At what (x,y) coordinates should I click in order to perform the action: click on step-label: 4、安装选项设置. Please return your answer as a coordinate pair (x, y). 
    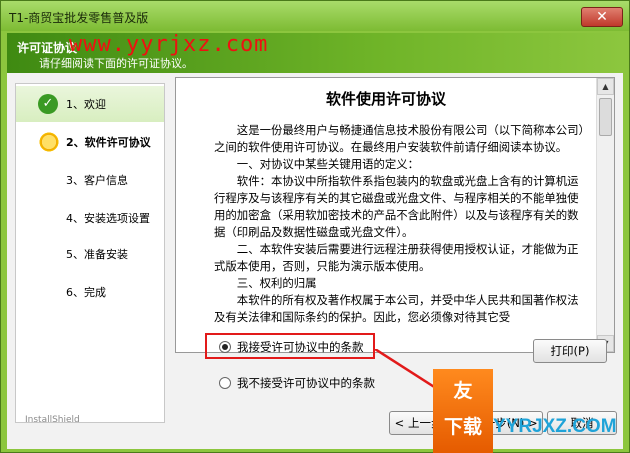
    Looking at the image, I should click on (108, 218).